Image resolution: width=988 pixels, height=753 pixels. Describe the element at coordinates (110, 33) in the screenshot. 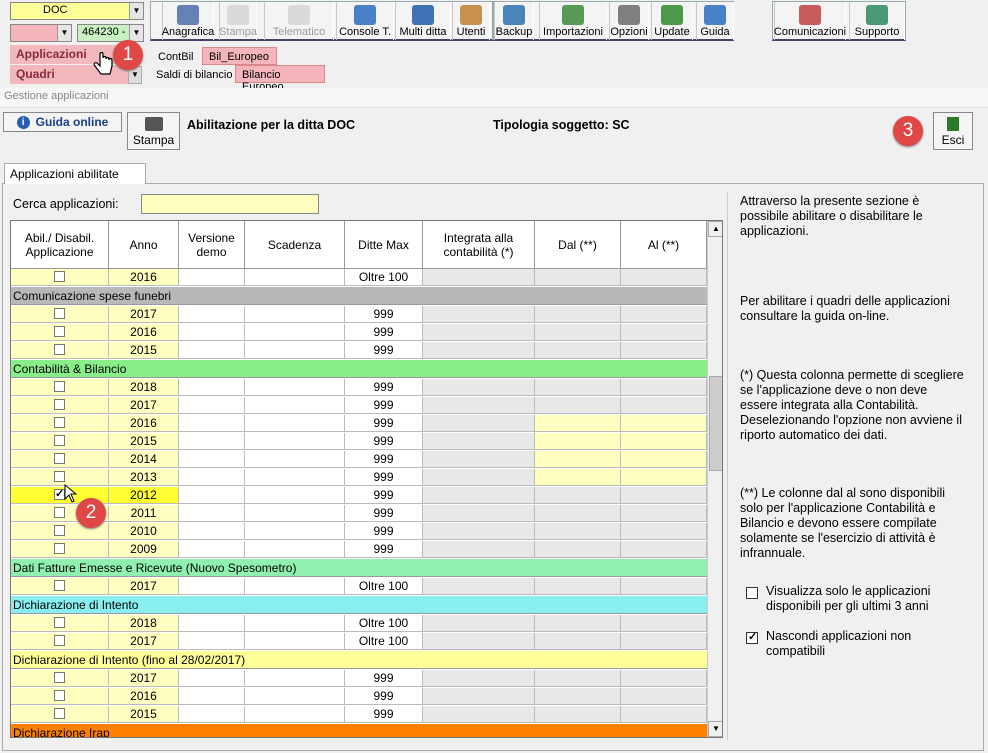

I see `code-combo: 464230 - ▼` at that location.